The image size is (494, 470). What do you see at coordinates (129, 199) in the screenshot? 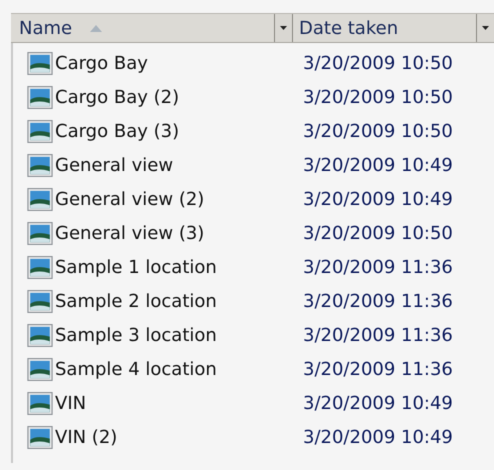
I see `file-name: General view (2)` at bounding box center [129, 199].